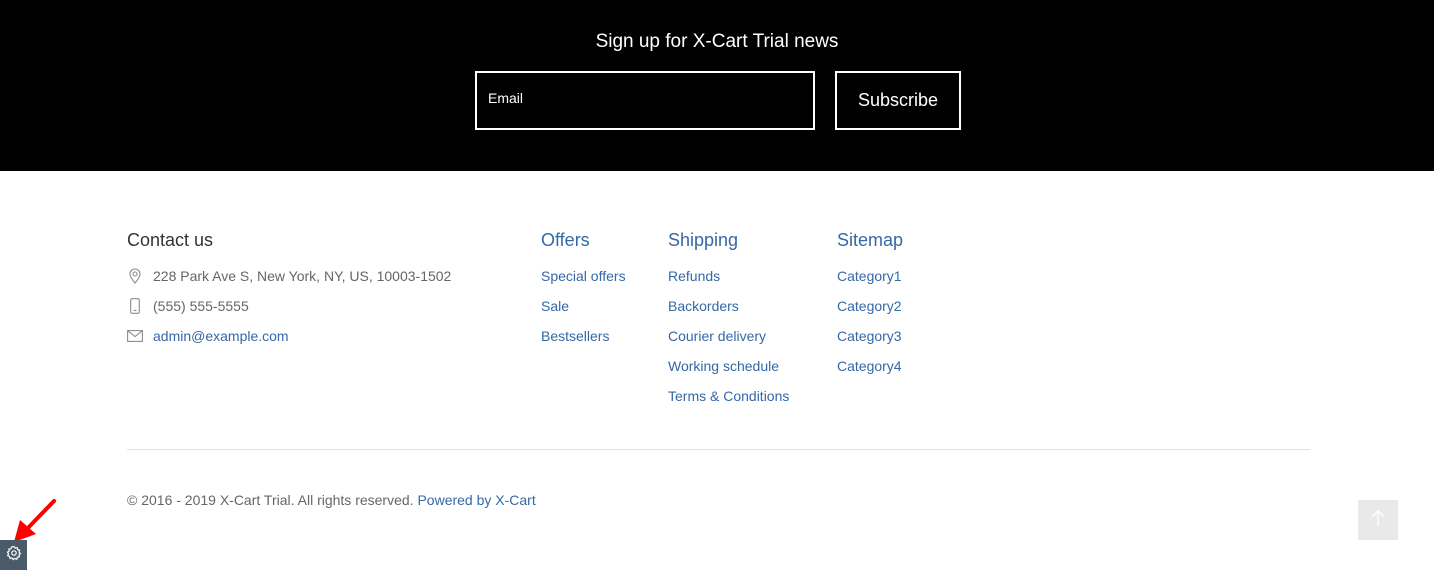 The width and height of the screenshot is (1434, 580). Describe the element at coordinates (870, 240) in the screenshot. I see `sitemap-title: Sitemap` at that location.